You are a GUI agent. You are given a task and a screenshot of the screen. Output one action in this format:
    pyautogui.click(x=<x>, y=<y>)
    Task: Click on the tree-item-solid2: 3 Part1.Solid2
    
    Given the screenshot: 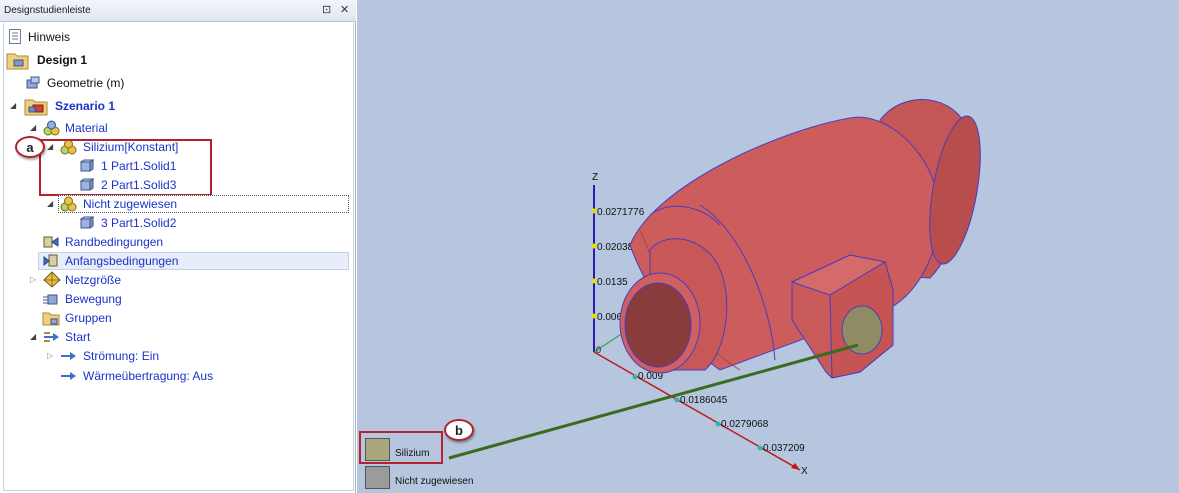 What is the action you would take?
    pyautogui.click(x=175, y=223)
    